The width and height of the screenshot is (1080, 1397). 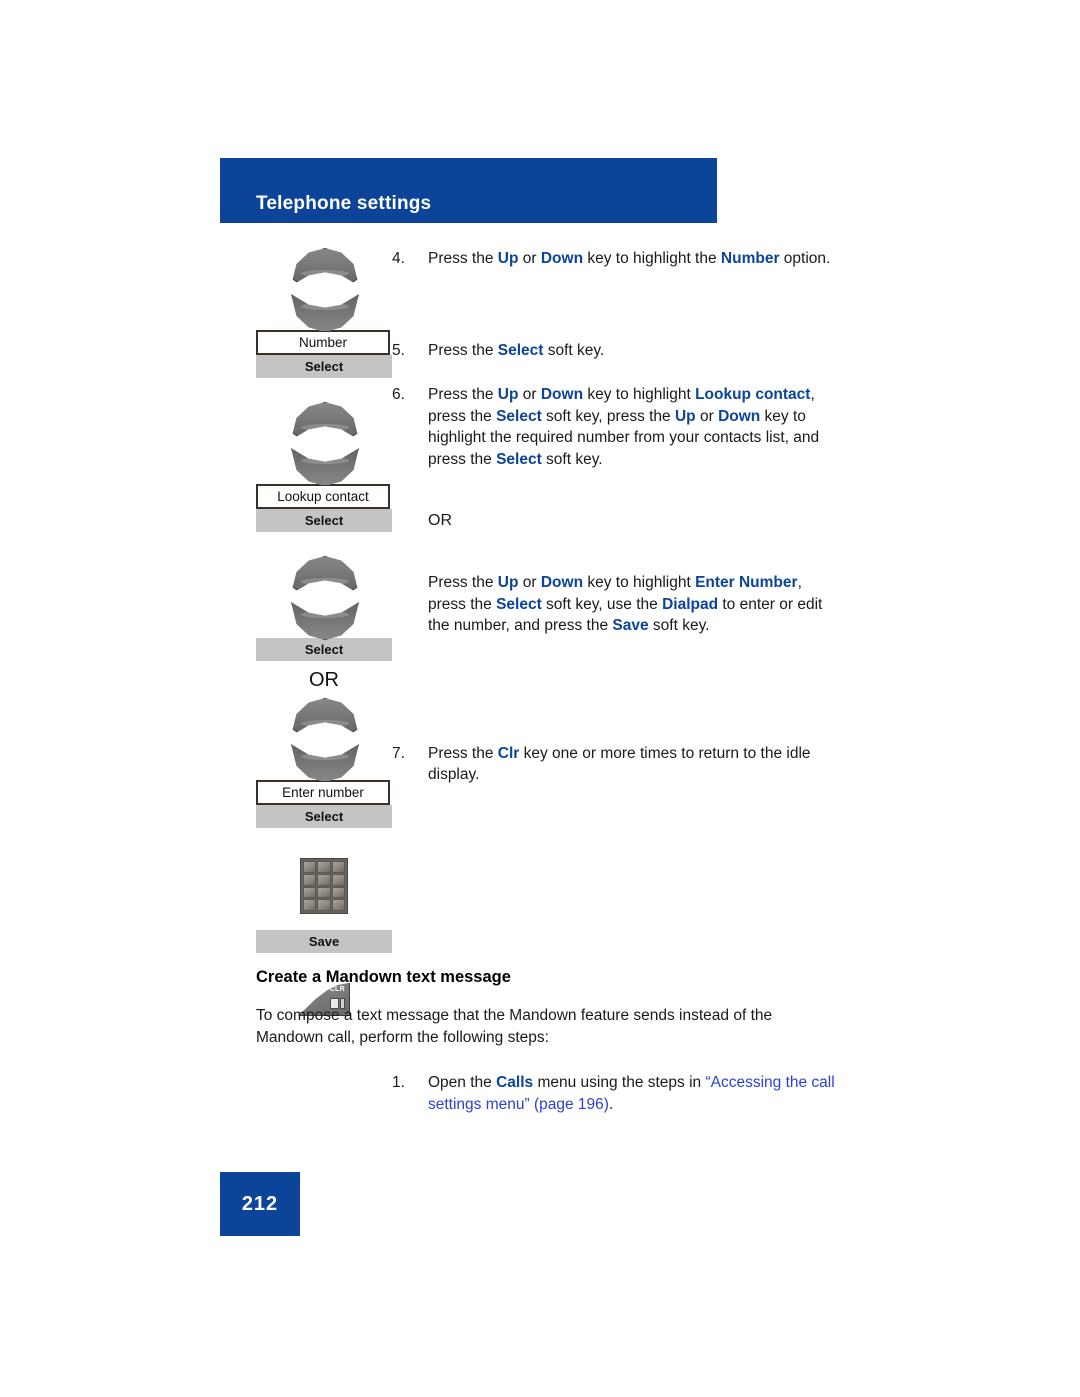 I want to click on softkey-select-1: Select, so click(x=324, y=366).